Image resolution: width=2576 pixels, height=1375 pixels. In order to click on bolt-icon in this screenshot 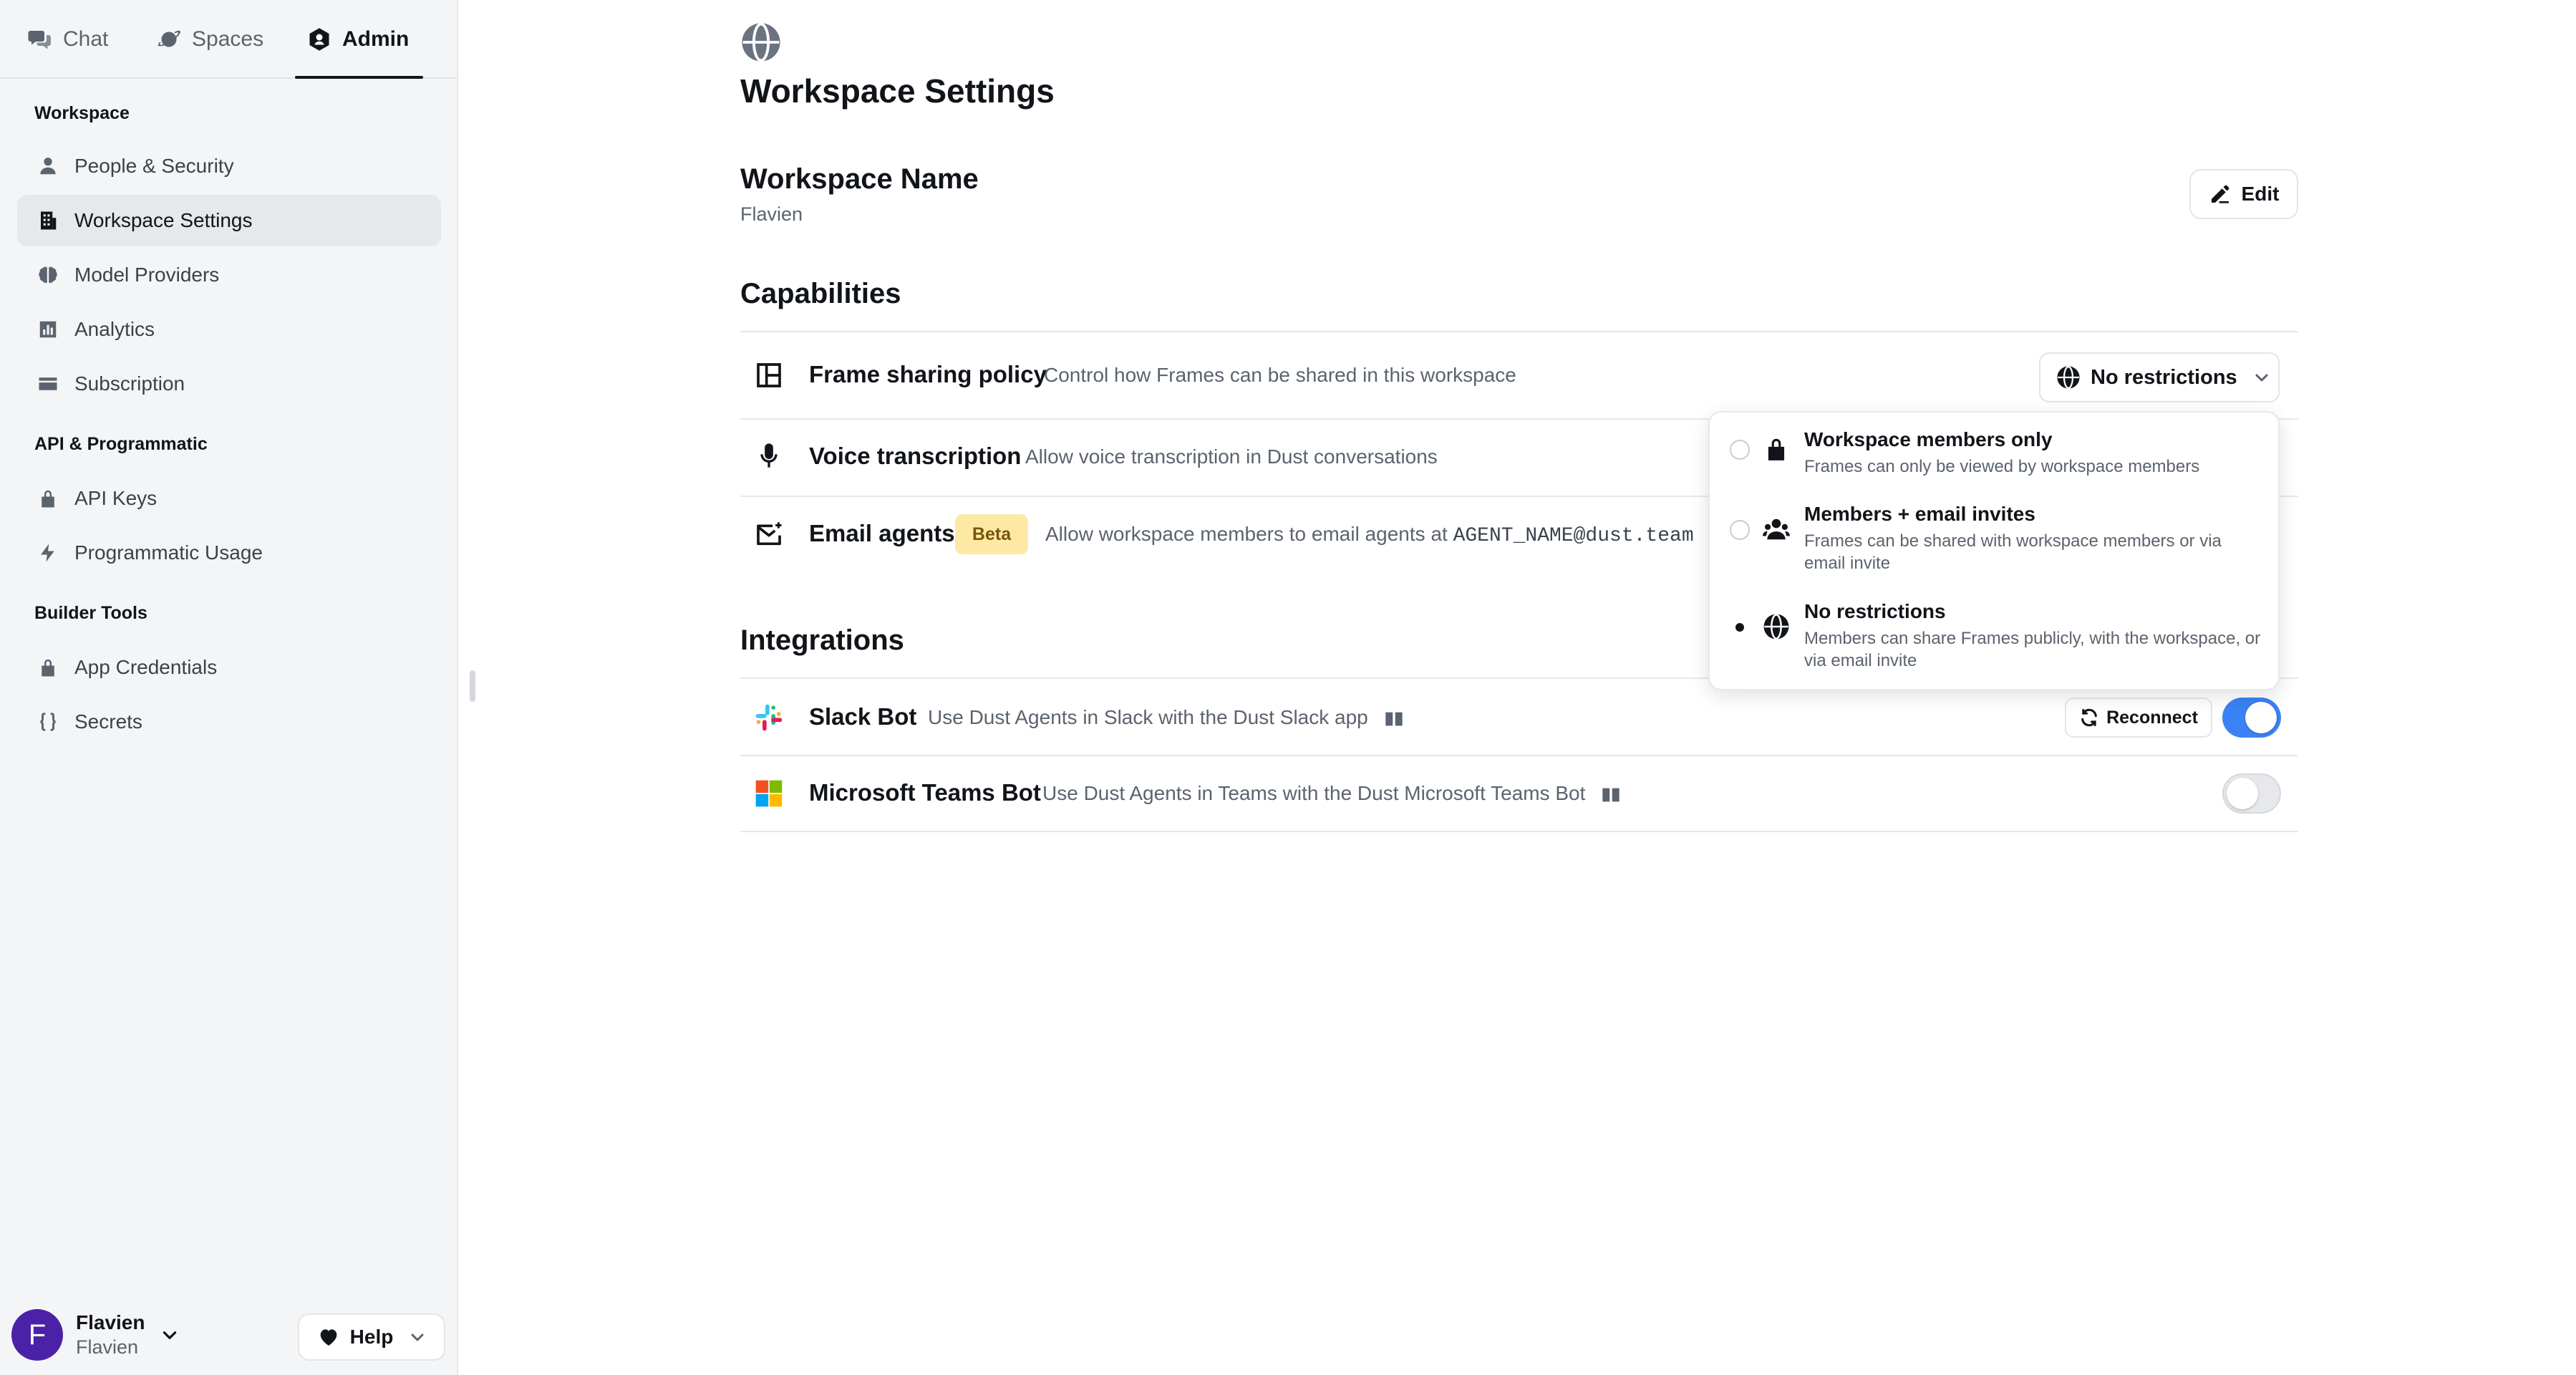, I will do `click(47, 553)`.